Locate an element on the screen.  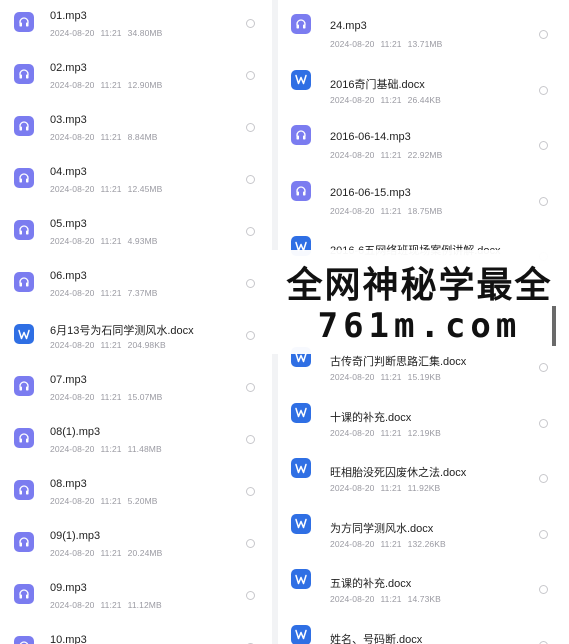
file-row: 04.mp3 2024-08-20 11:21 12.45MB is located at coordinates (136, 182).